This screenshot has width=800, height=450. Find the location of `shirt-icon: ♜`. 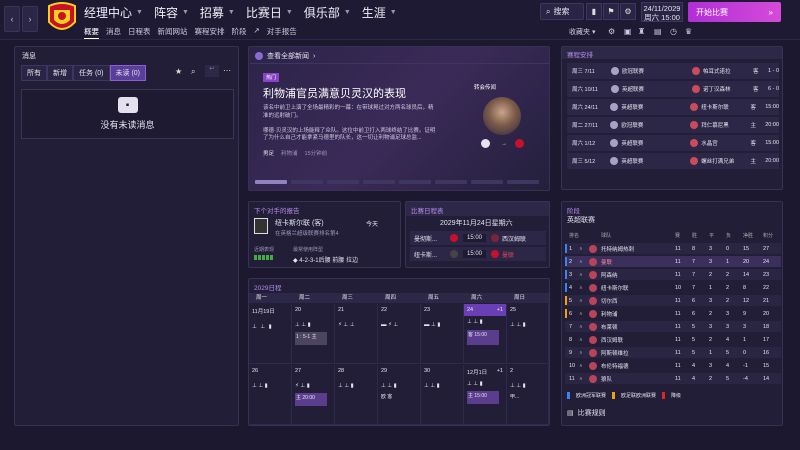

shirt-icon: ♜ is located at coordinates (641, 31).